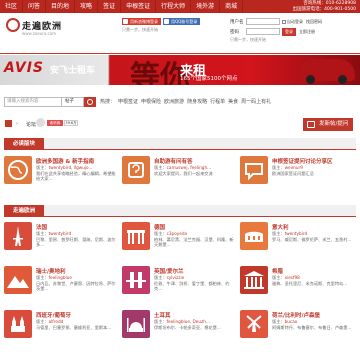  I want to click on nav-visa: 签证, so click(110, 6).